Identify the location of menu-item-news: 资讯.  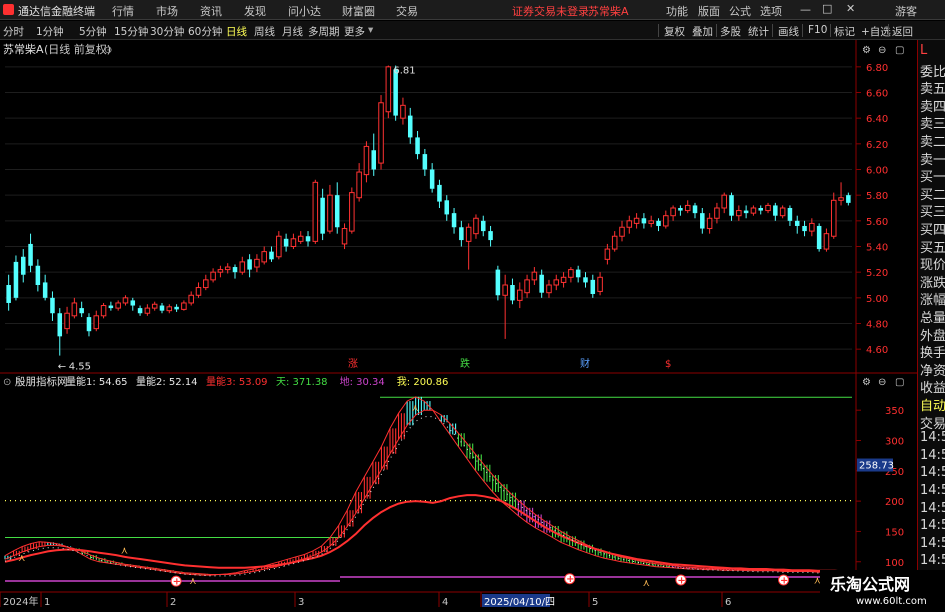
(211, 11).